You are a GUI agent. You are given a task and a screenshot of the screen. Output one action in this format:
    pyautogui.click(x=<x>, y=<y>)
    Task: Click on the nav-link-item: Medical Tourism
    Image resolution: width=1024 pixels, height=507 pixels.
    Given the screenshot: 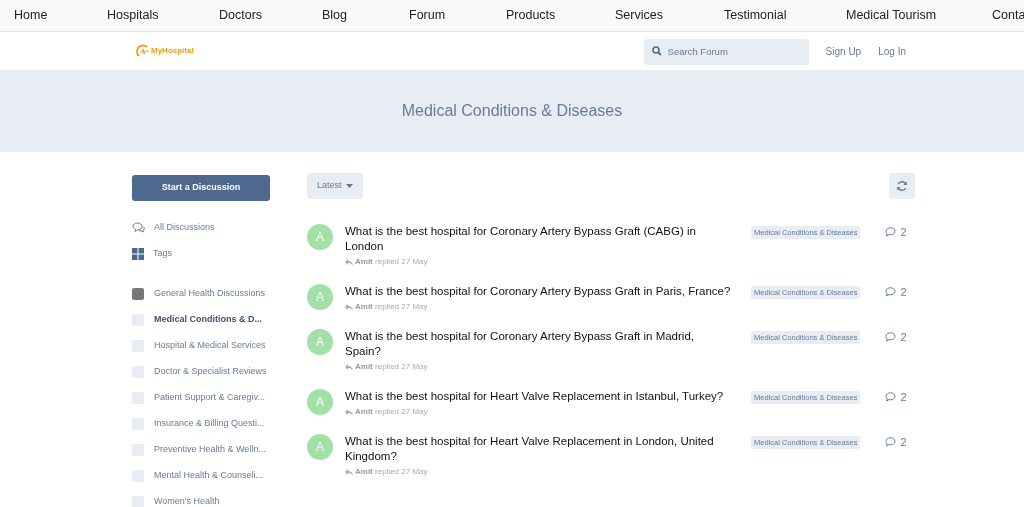 What is the action you would take?
    pyautogui.click(x=891, y=15)
    